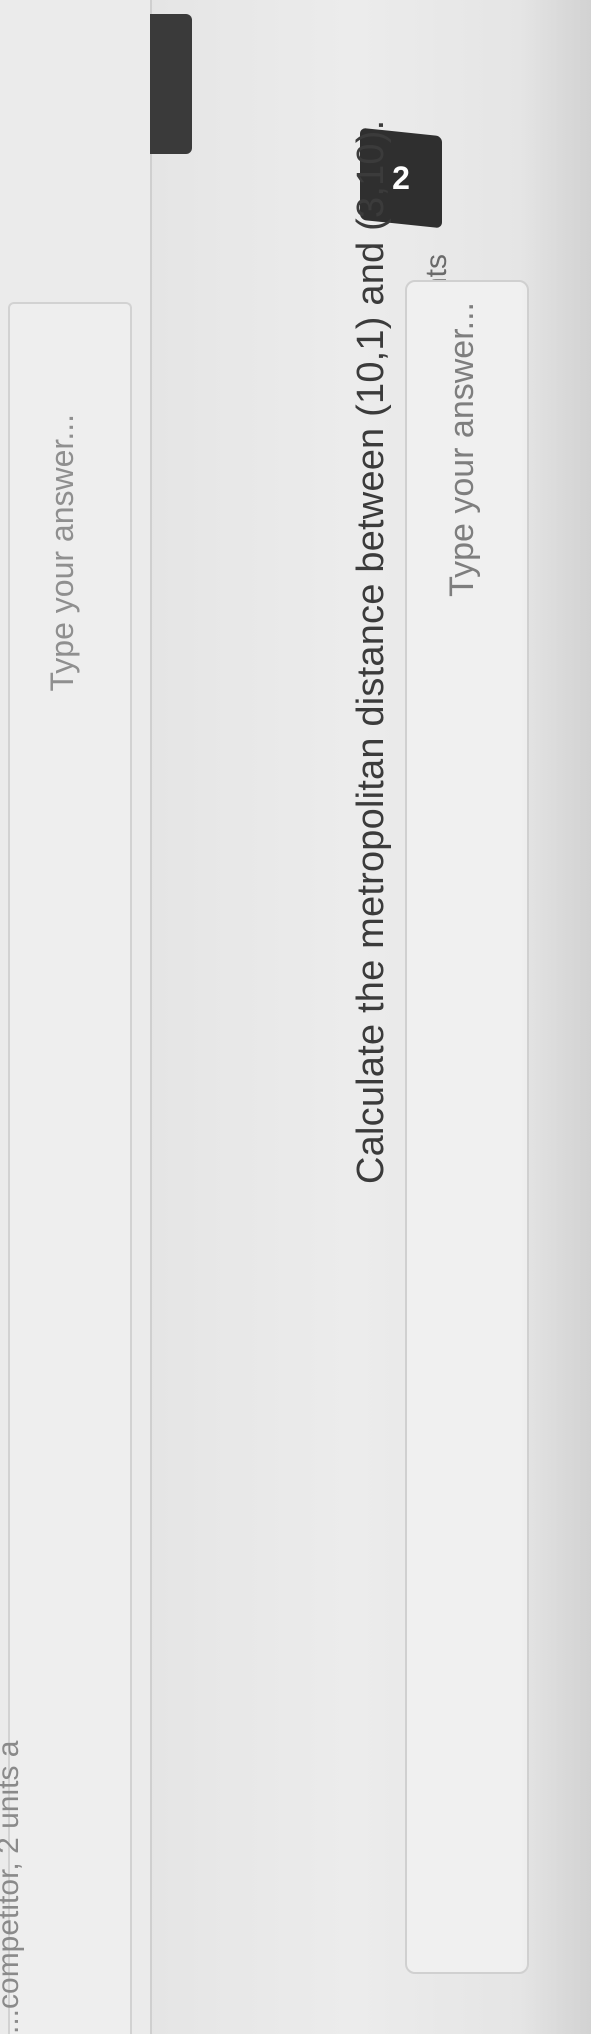 Image resolution: width=591 pixels, height=2034 pixels. Describe the element at coordinates (555, 1017) in the screenshot. I see `bottom-shade` at that location.